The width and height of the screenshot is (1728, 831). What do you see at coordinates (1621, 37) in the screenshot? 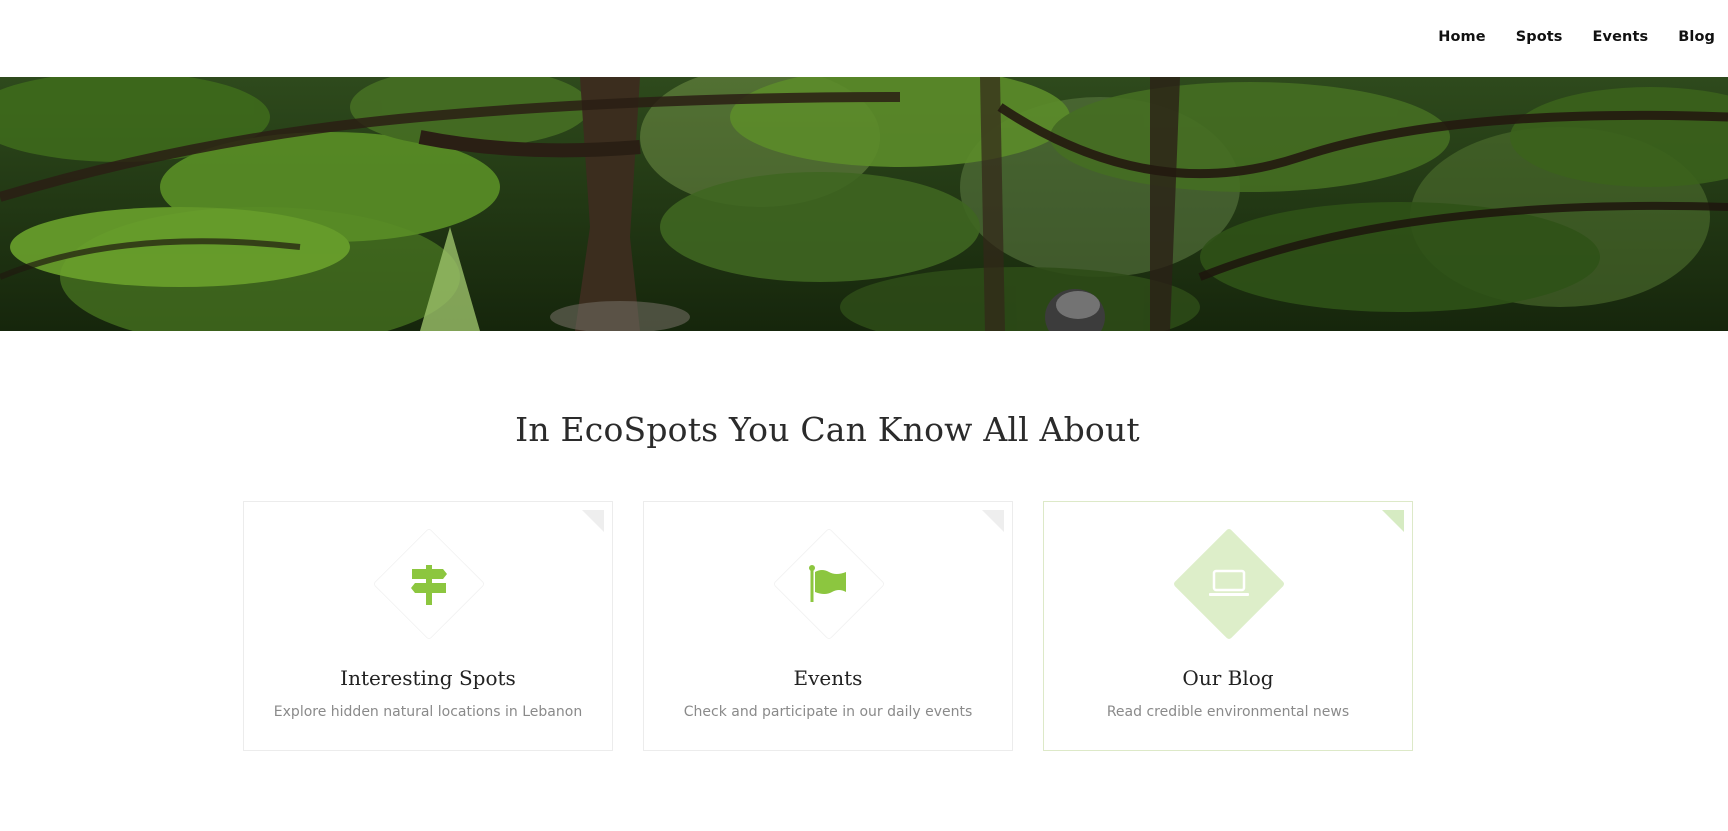
I see `nav-events-link: Events` at bounding box center [1621, 37].